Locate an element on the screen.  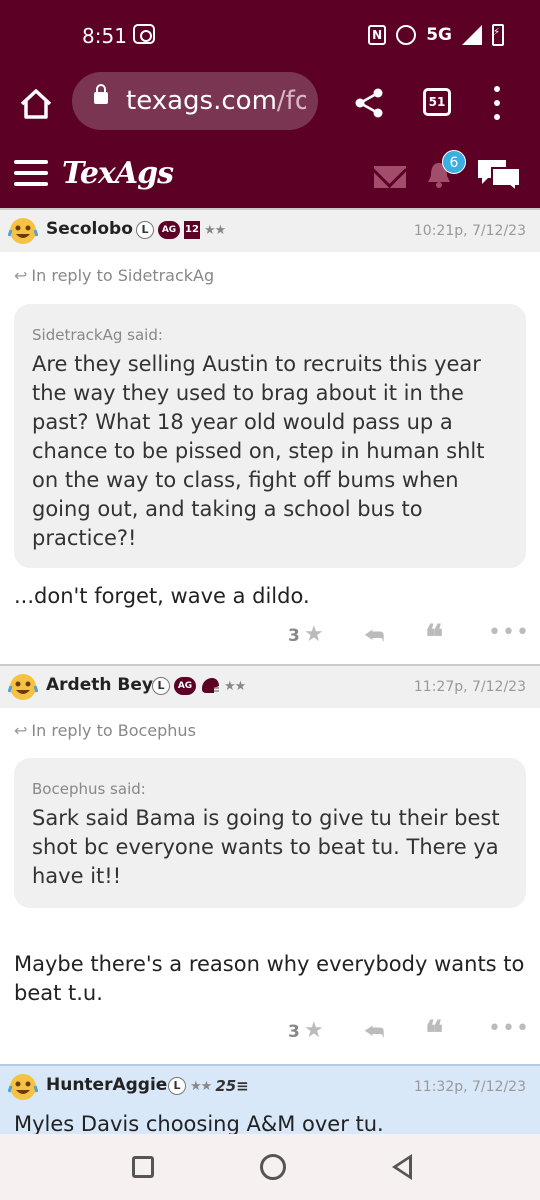
screen-record-icon is located at coordinates (144, 34).